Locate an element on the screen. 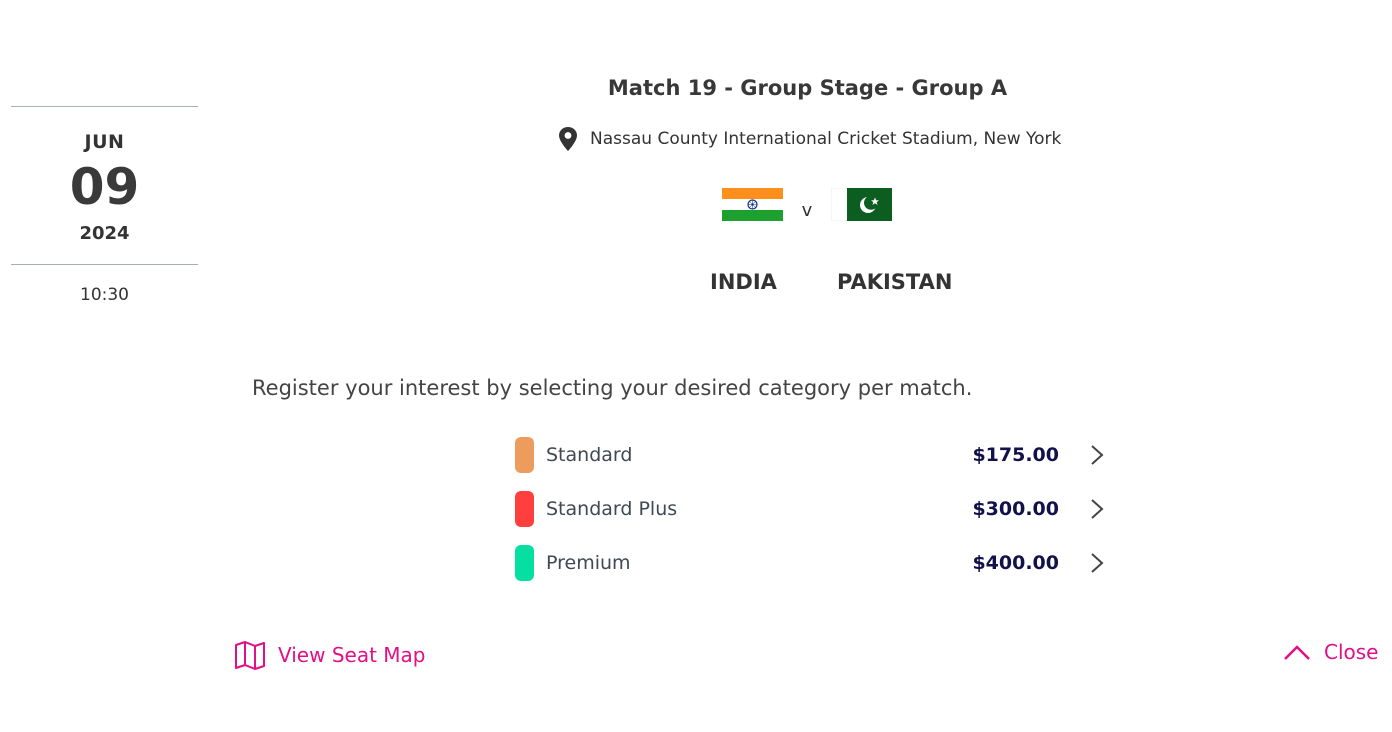 The width and height of the screenshot is (1392, 732). category-row-standard-plus: Standard Plus $300.00 is located at coordinates (810, 509).